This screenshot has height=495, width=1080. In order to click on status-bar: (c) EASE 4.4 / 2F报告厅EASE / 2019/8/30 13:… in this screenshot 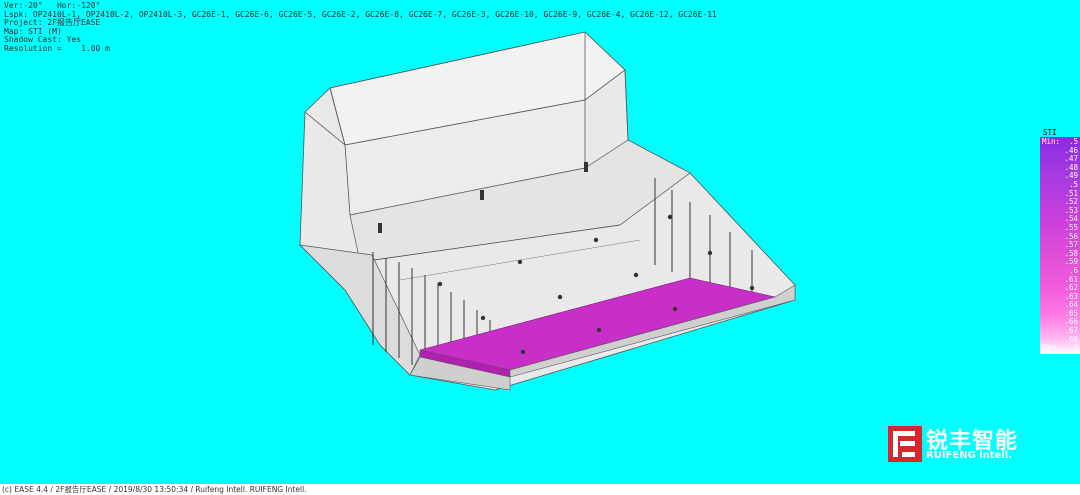, I will do `click(540, 489)`.